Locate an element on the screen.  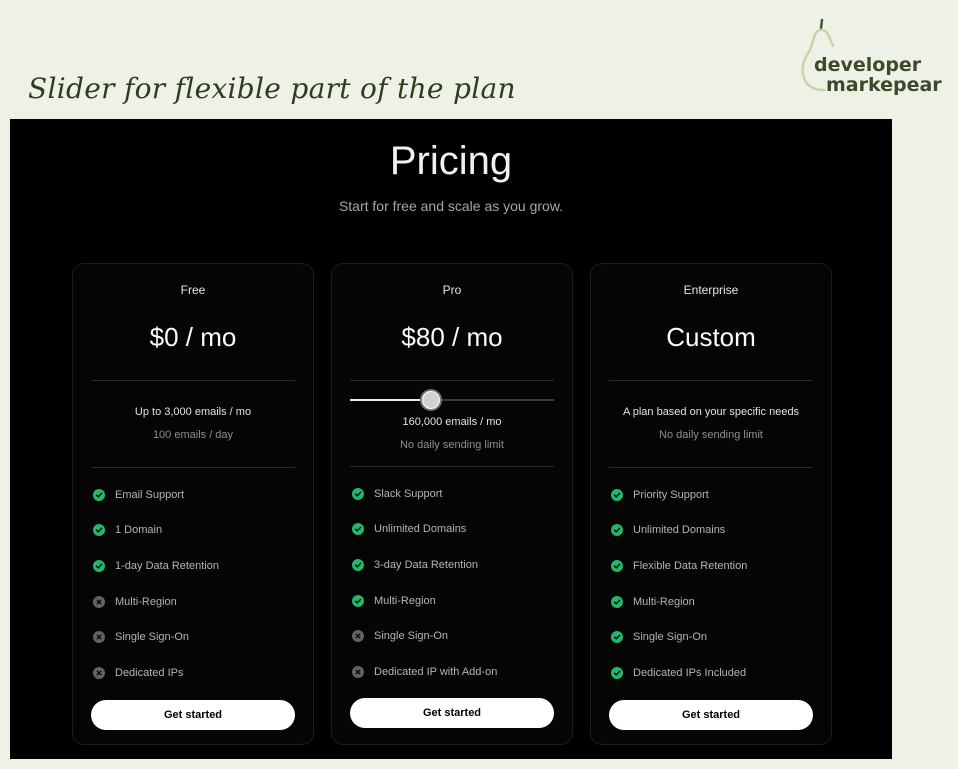
slider-fill is located at coordinates (390, 400).